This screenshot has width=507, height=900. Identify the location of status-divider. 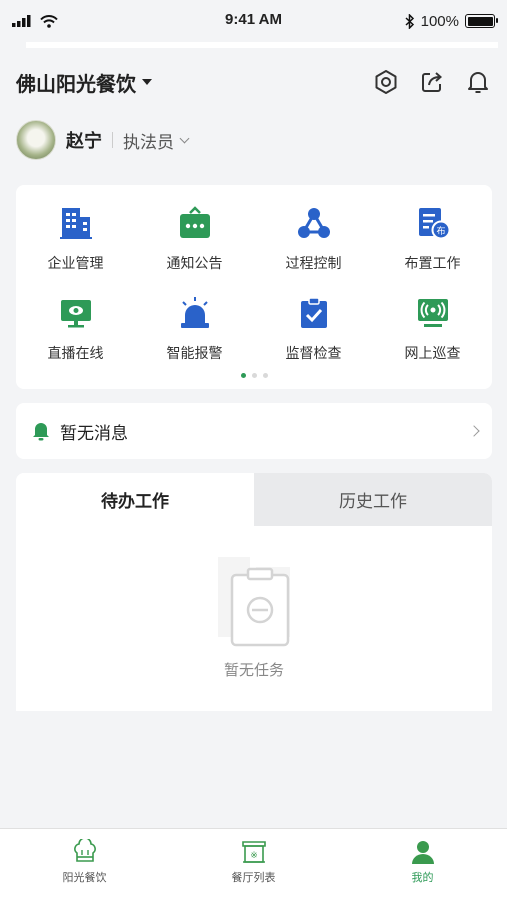
(262, 45).